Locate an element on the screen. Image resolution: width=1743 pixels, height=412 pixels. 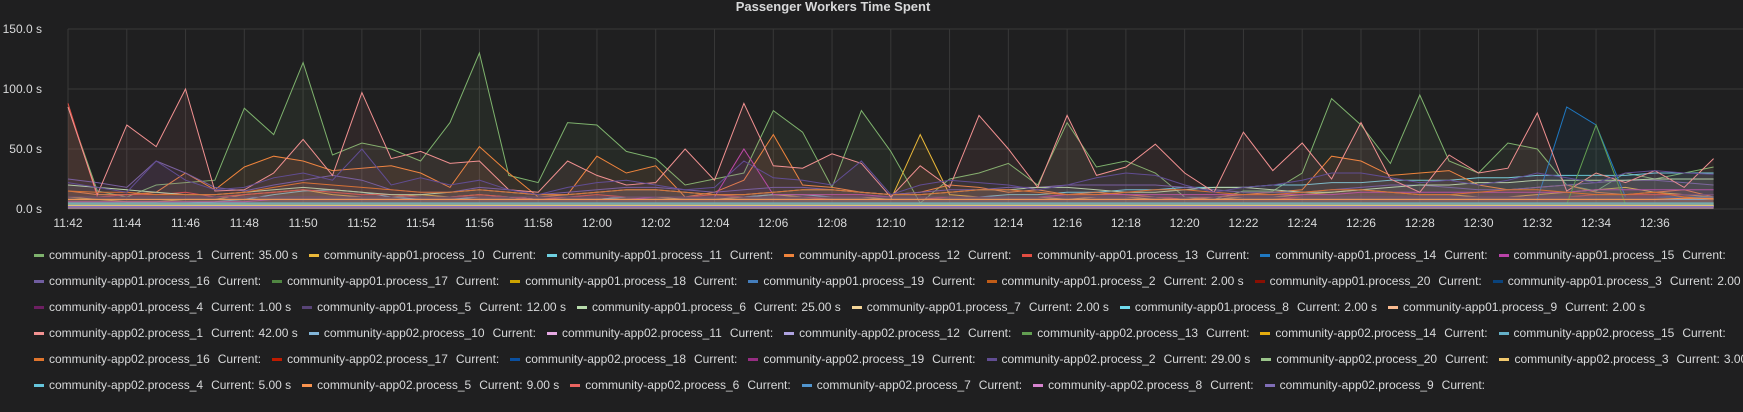
legend-item: community-app01.process_11 Current: is located at coordinates (660, 255).